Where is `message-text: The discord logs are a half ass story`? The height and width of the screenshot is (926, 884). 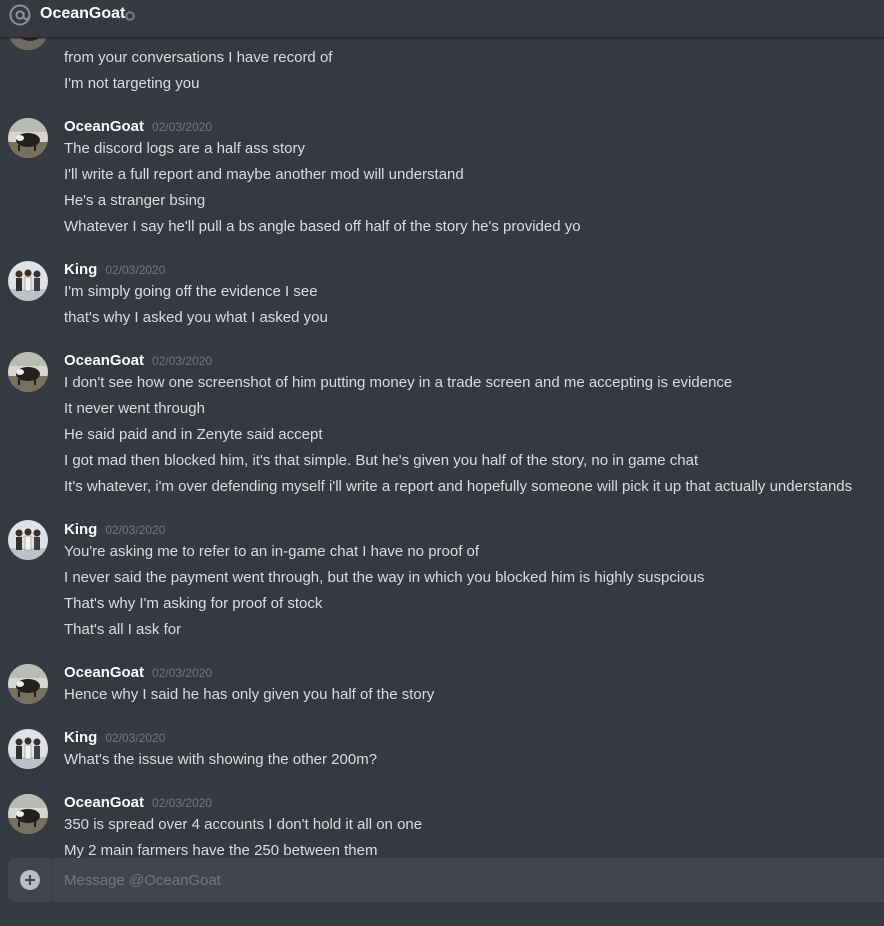
message-text: The discord logs are a half ass story is located at coordinates (184, 148).